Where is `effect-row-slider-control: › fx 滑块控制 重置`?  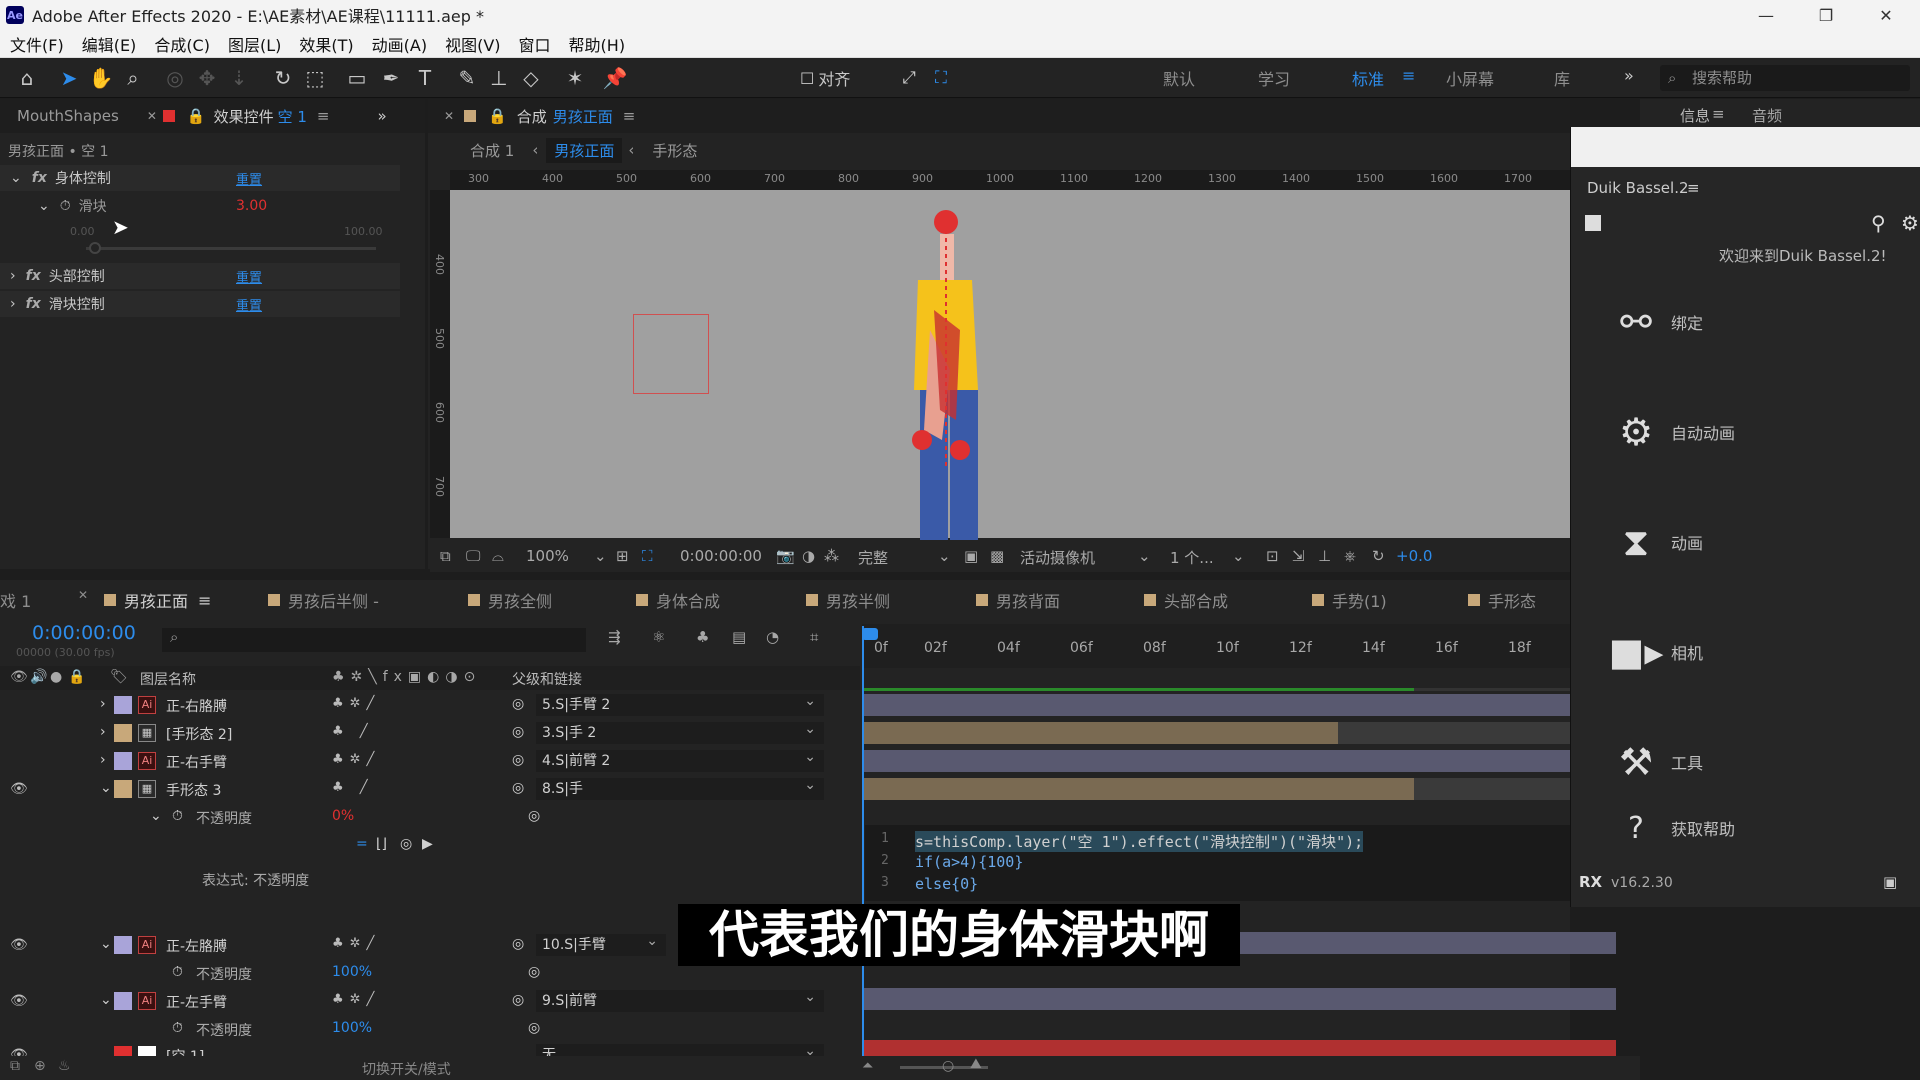 effect-row-slider-control: › fx 滑块控制 重置 is located at coordinates (200, 304).